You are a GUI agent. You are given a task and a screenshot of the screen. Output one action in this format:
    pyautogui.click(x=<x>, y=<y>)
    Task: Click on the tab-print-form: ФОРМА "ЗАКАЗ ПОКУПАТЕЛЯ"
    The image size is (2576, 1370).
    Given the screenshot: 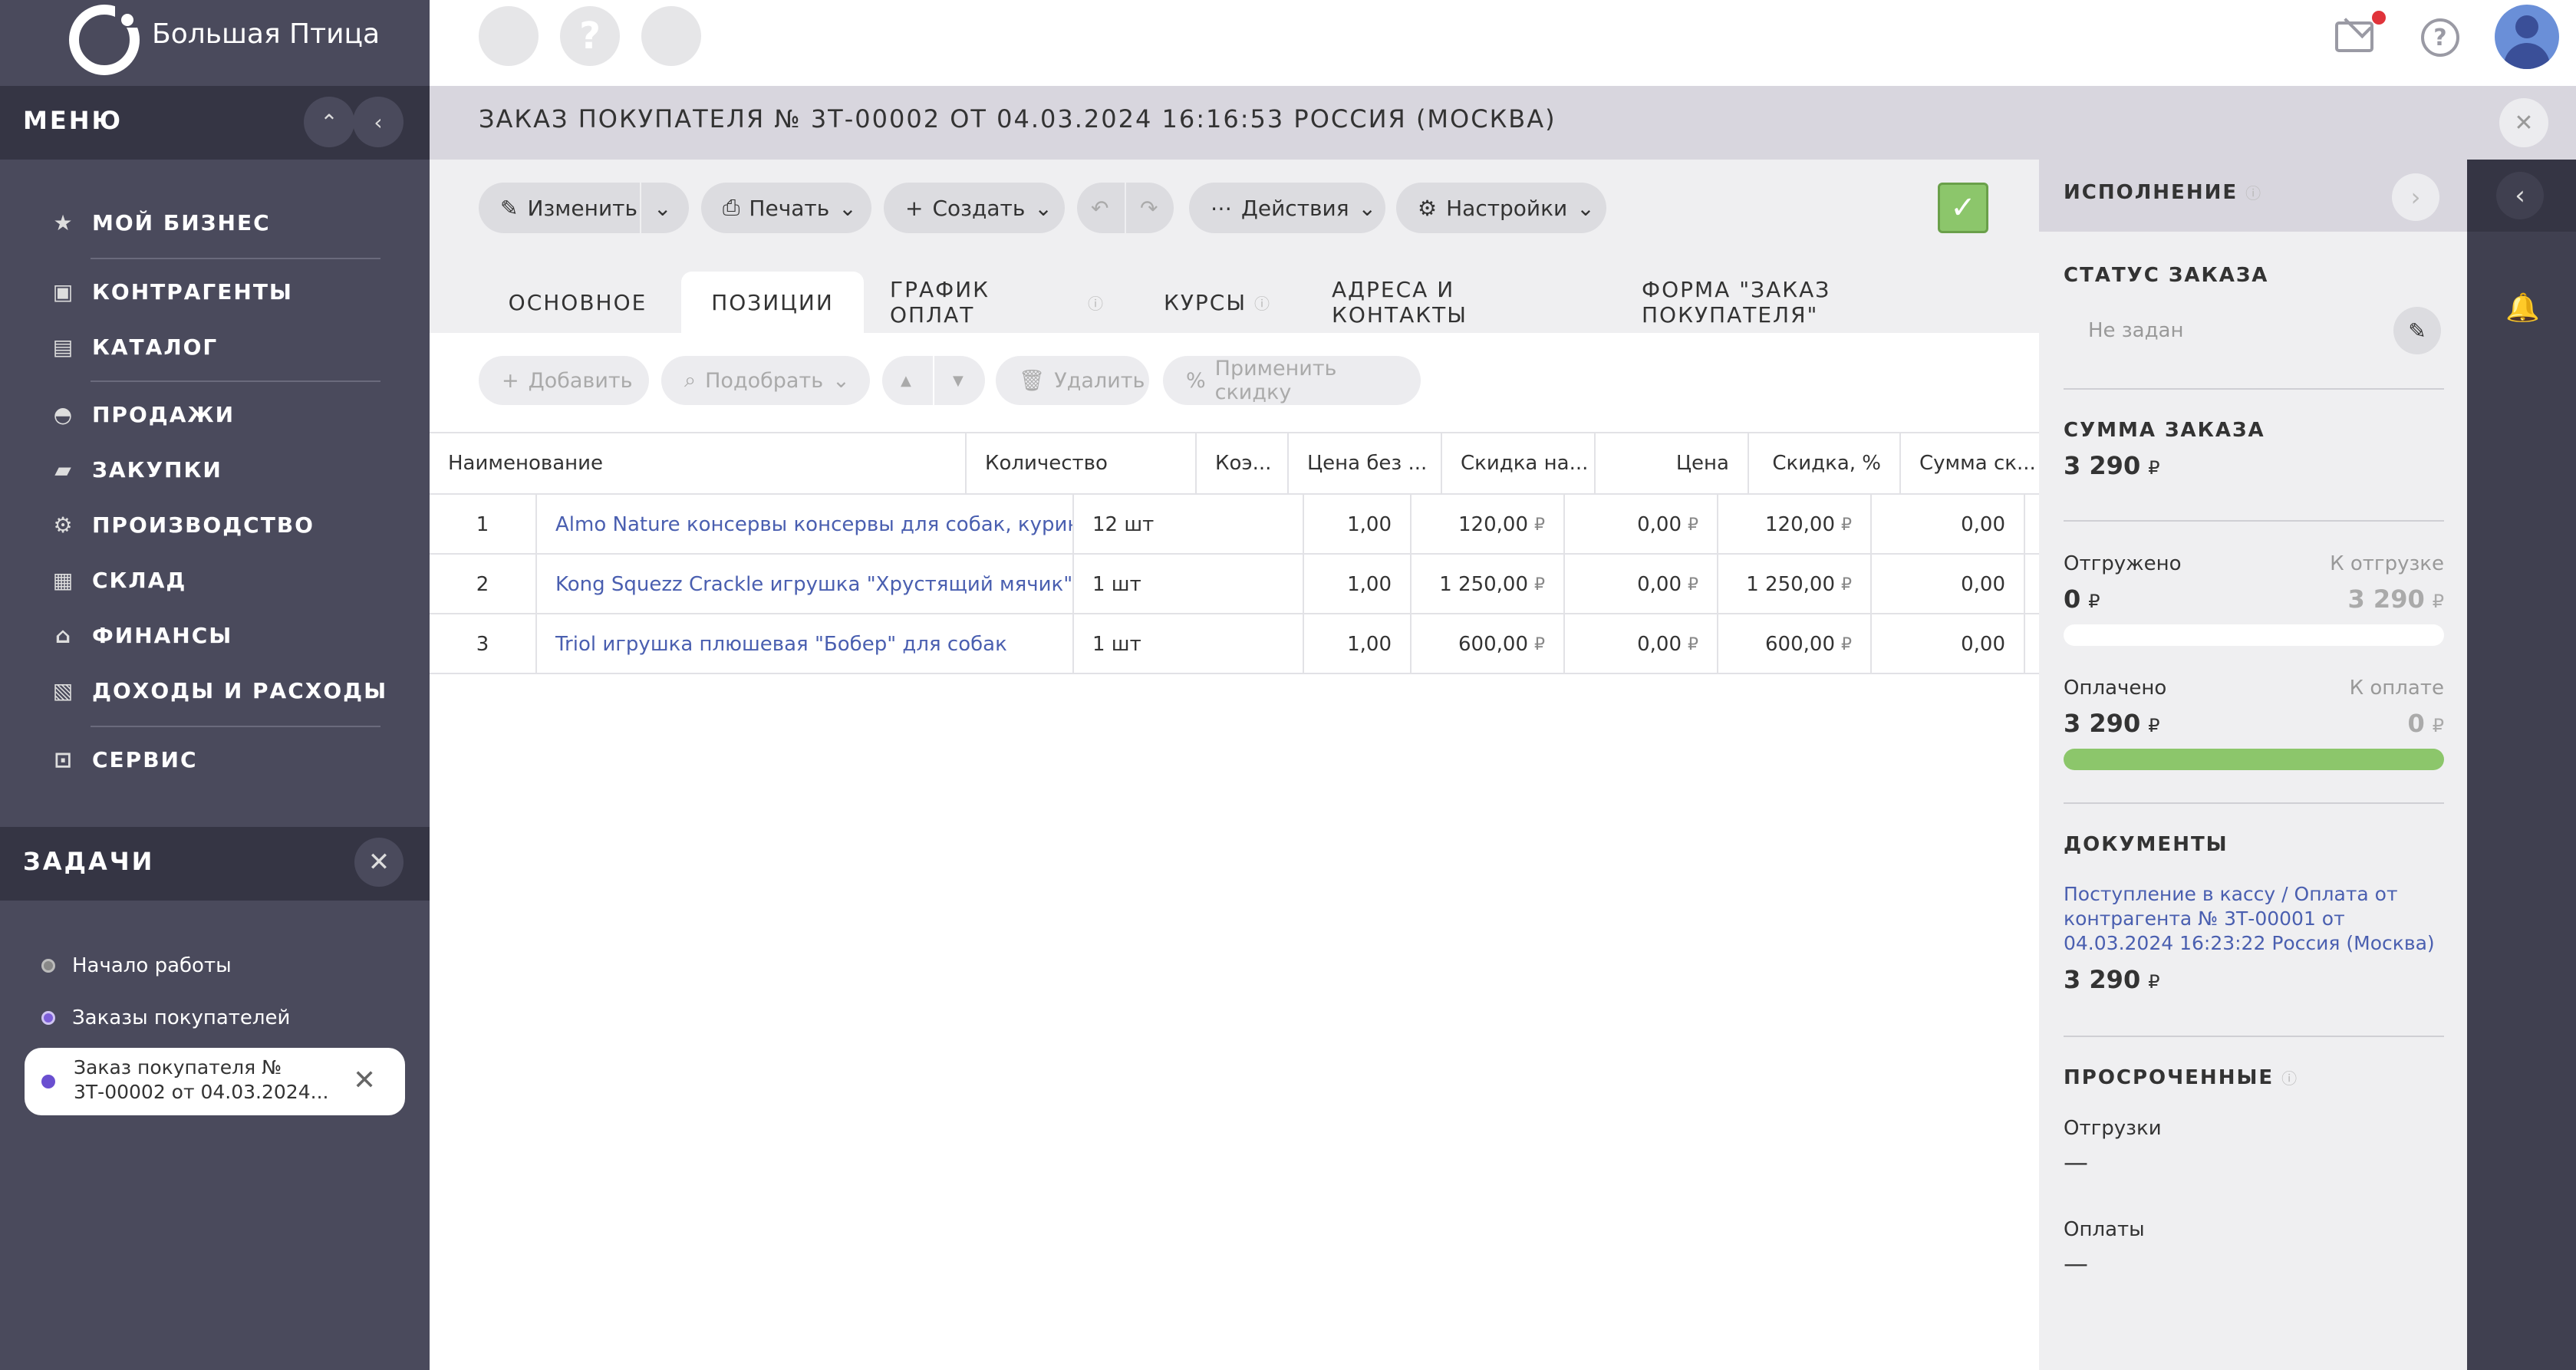 What is the action you would take?
    pyautogui.click(x=1818, y=302)
    